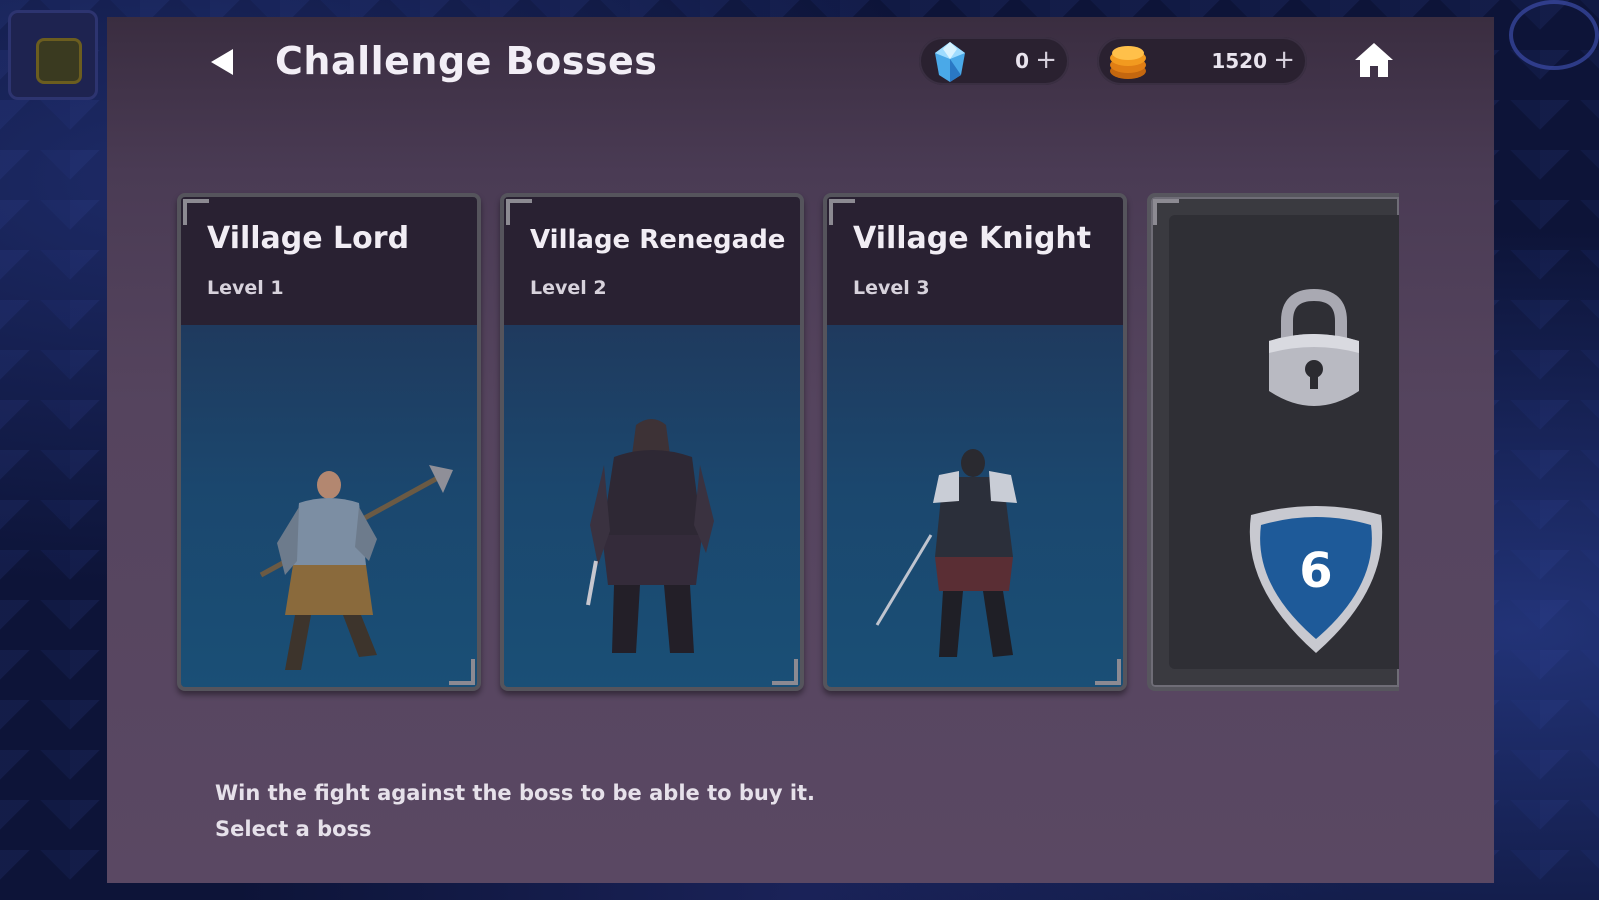 The height and width of the screenshot is (900, 1599). What do you see at coordinates (245, 288) in the screenshot?
I see `boss-level: Level 1` at bounding box center [245, 288].